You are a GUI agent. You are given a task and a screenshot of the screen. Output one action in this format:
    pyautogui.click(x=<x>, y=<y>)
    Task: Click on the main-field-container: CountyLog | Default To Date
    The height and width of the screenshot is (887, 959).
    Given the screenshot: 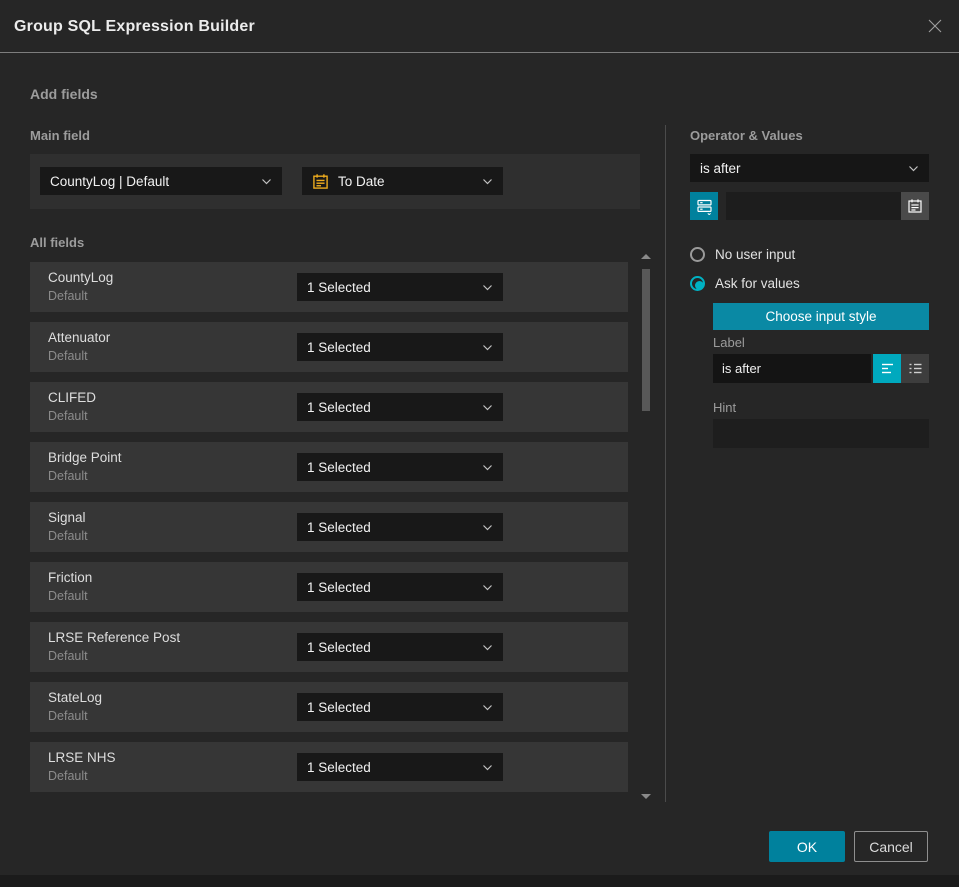 What is the action you would take?
    pyautogui.click(x=335, y=181)
    